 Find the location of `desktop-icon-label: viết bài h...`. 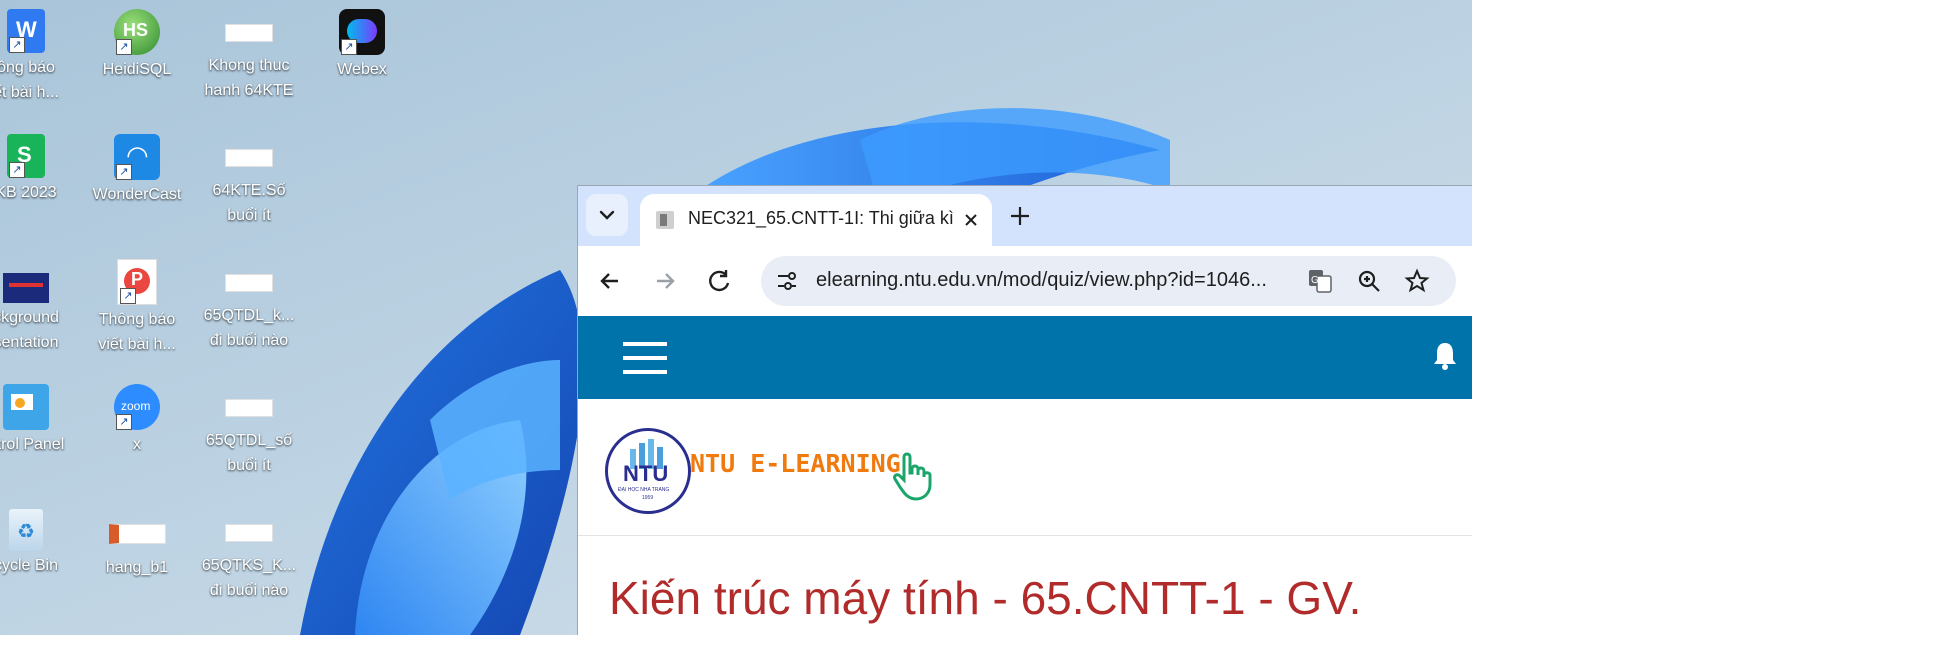

desktop-icon-label: viết bài h... is located at coordinates (137, 344).